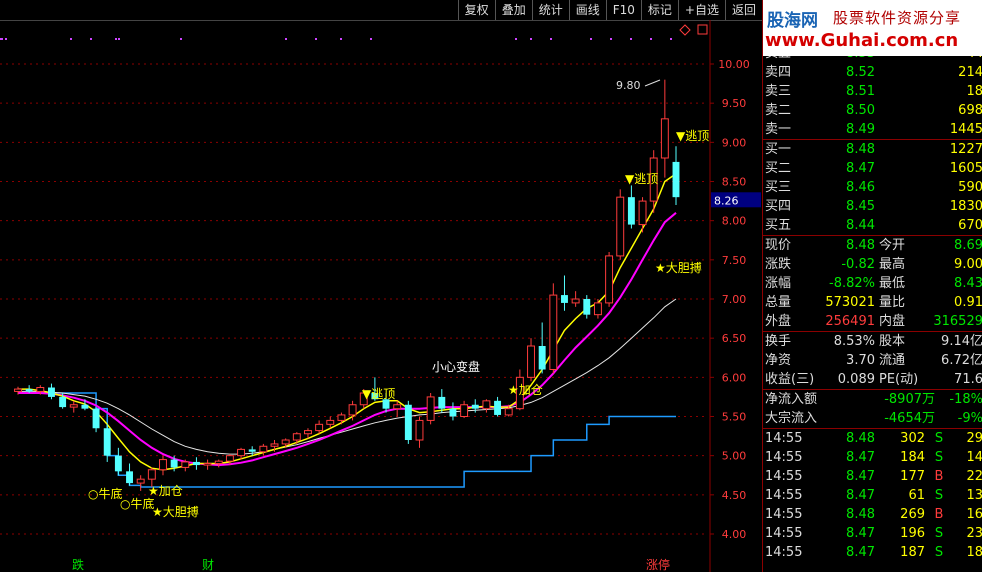 This screenshot has height=572, width=982. What do you see at coordinates (778, 264) in the screenshot?
I see `quote-stat-label: 涨跌` at bounding box center [778, 264].